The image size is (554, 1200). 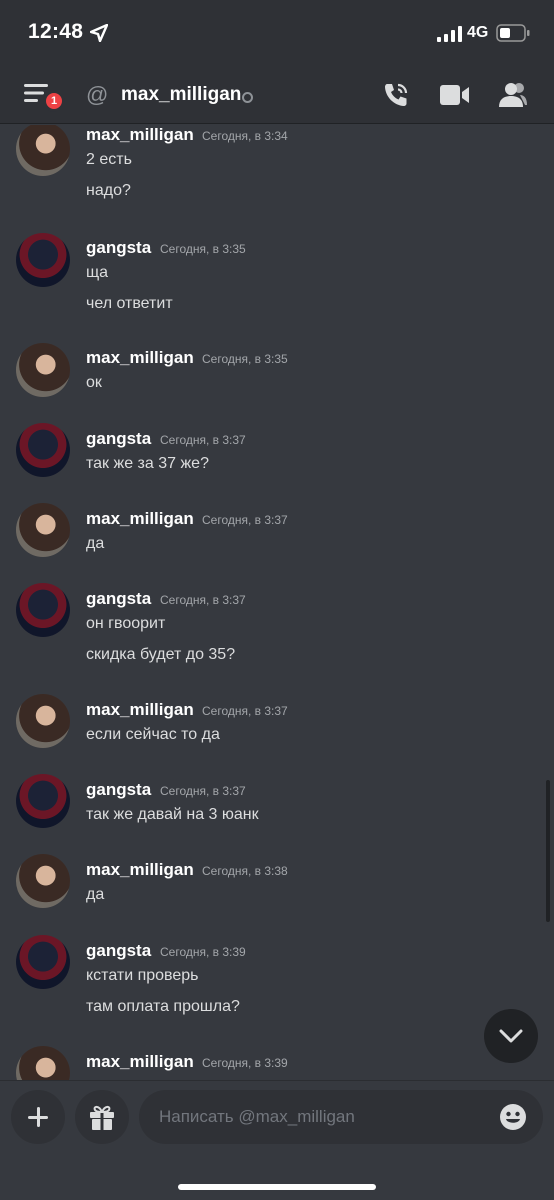 What do you see at coordinates (513, 1117) in the screenshot?
I see `emoji-icon` at bounding box center [513, 1117].